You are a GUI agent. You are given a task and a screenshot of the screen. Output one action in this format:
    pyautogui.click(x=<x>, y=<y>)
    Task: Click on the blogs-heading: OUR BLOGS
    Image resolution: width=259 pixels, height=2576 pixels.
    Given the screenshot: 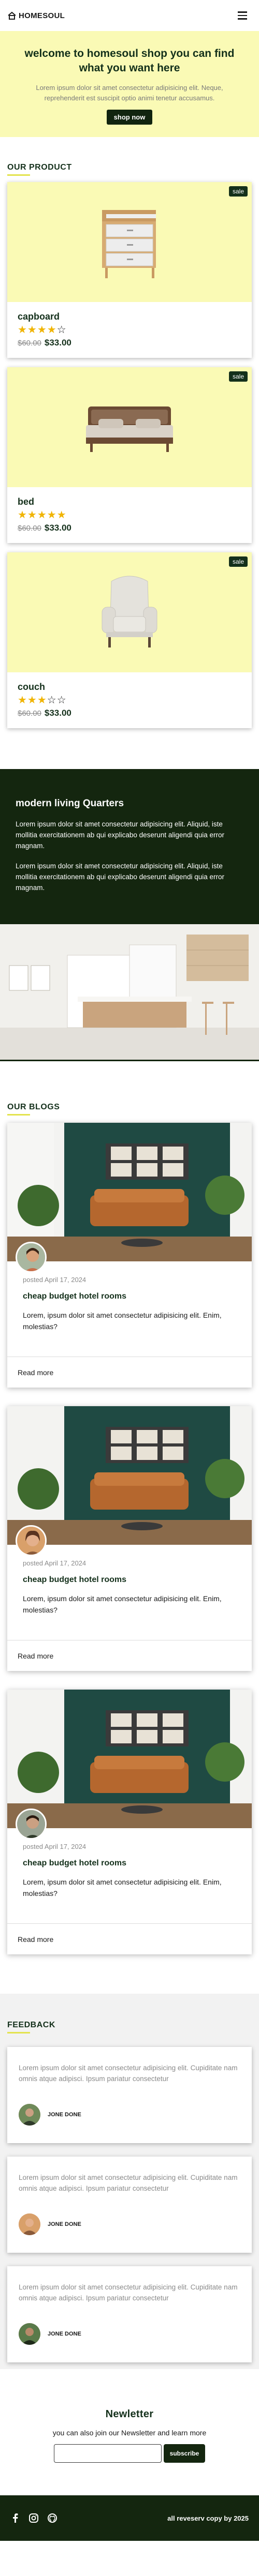 What is the action you would take?
    pyautogui.click(x=129, y=1088)
    